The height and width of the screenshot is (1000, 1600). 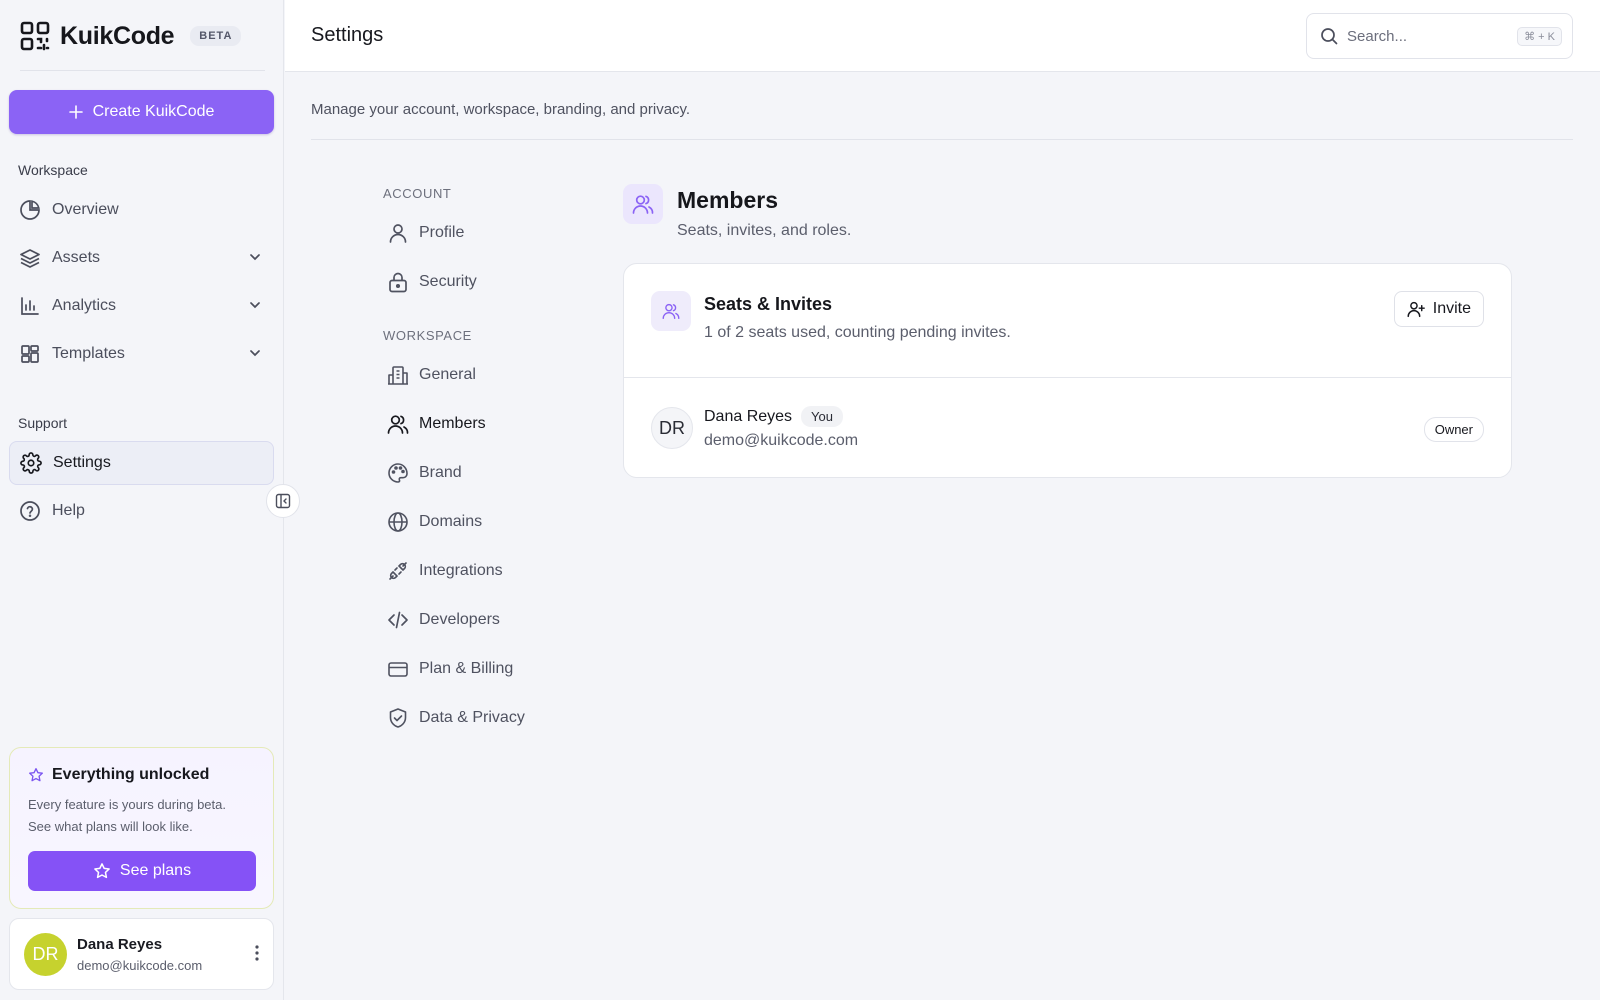 I want to click on settings-nav-label: Integrations, so click(x=461, y=570).